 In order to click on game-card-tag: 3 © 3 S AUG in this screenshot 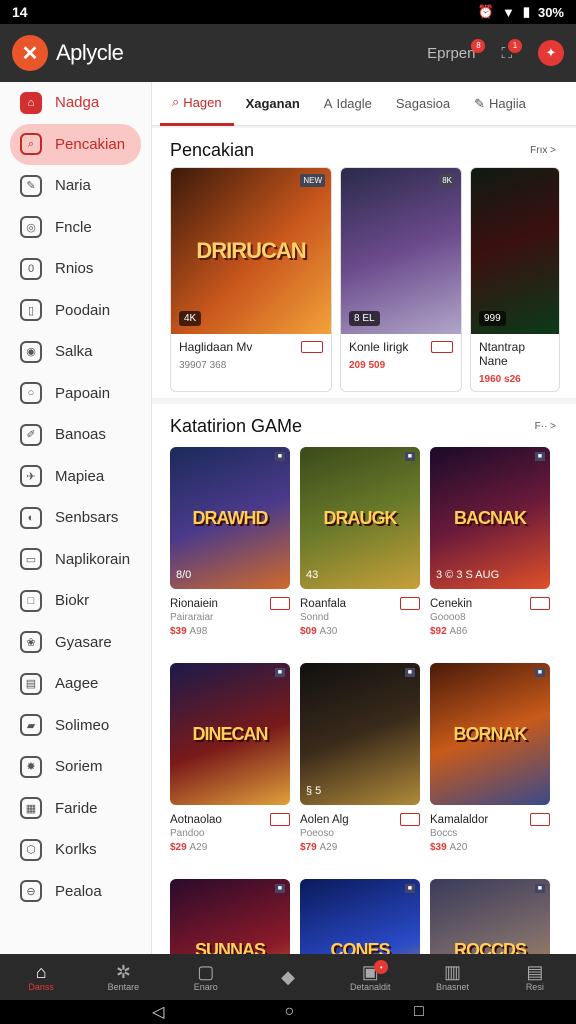, I will do `click(468, 575)`.